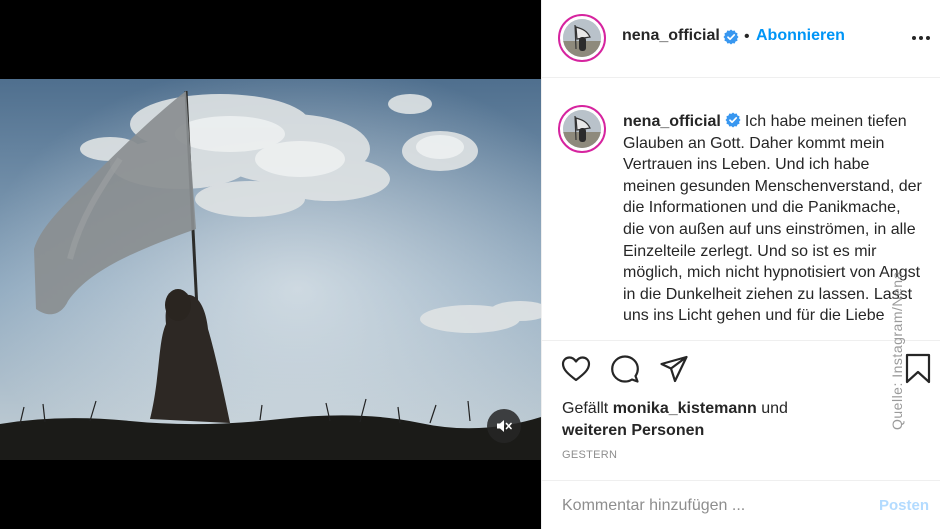  Describe the element at coordinates (897, 350) in the screenshot. I see `source-watermark-text: Quelle: Instagram/Nena` at that location.